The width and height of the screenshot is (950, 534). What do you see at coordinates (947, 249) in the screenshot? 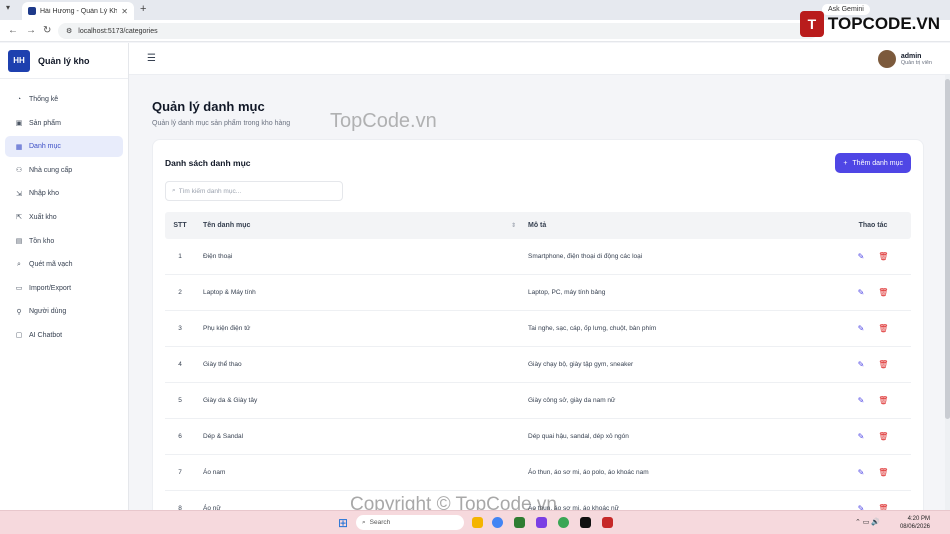
I see `scrollbar-thumb` at bounding box center [947, 249].